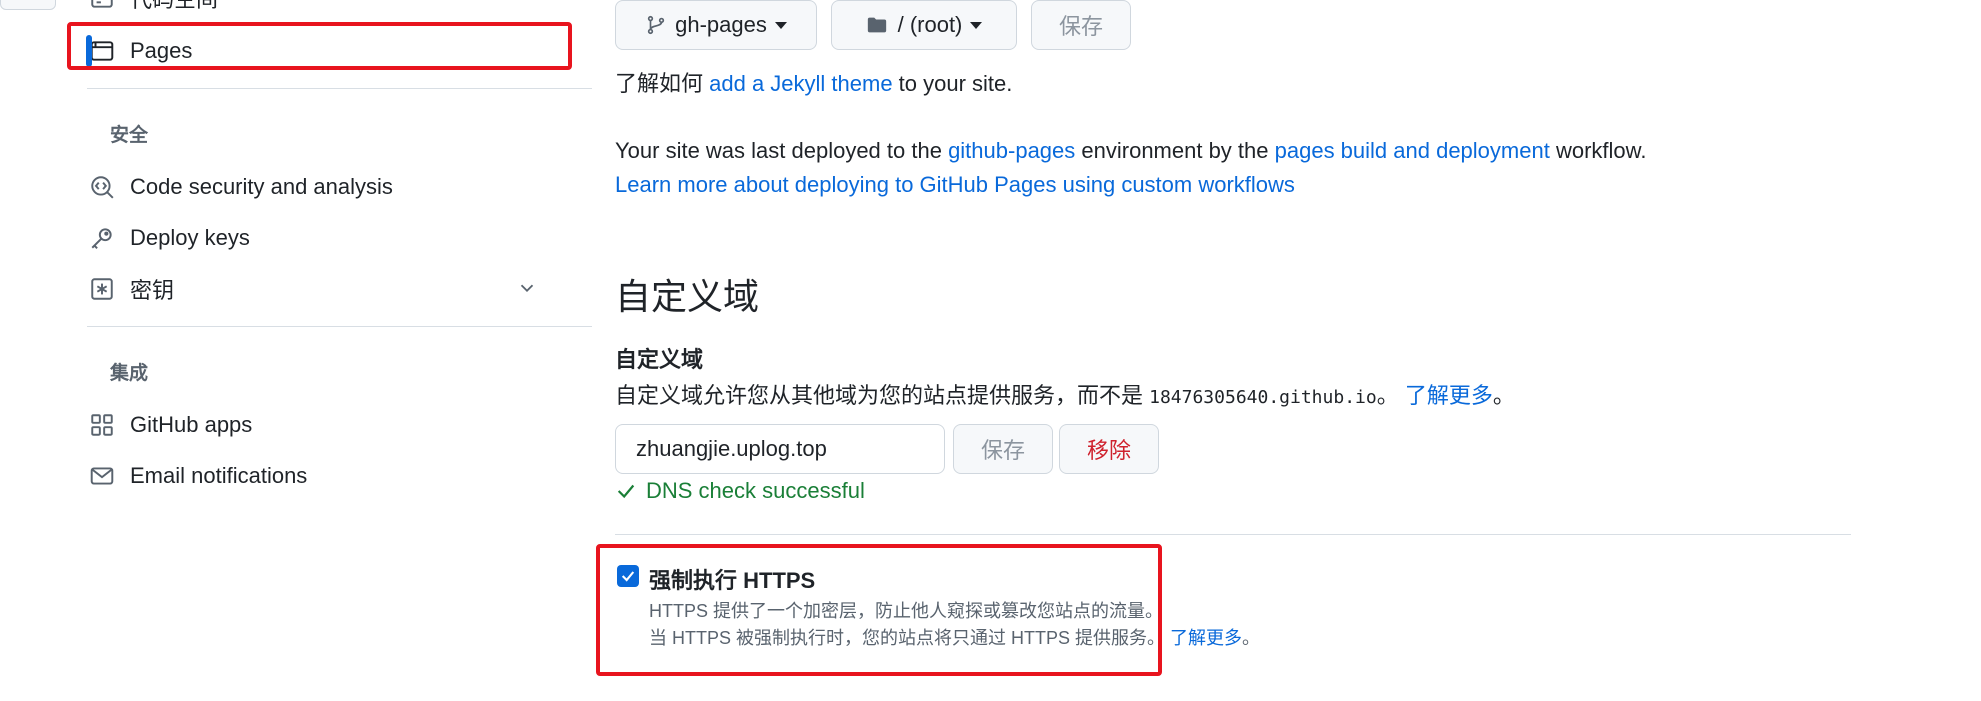 This screenshot has width=1981, height=701. I want to click on section-divider, so click(1233, 534).